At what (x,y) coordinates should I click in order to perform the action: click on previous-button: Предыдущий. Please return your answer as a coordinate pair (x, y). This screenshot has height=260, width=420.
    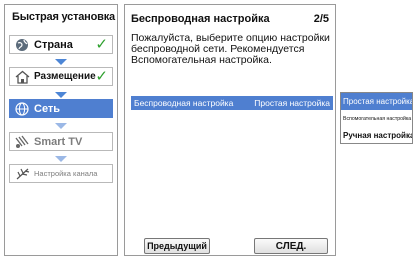
    Looking at the image, I should click on (177, 246).